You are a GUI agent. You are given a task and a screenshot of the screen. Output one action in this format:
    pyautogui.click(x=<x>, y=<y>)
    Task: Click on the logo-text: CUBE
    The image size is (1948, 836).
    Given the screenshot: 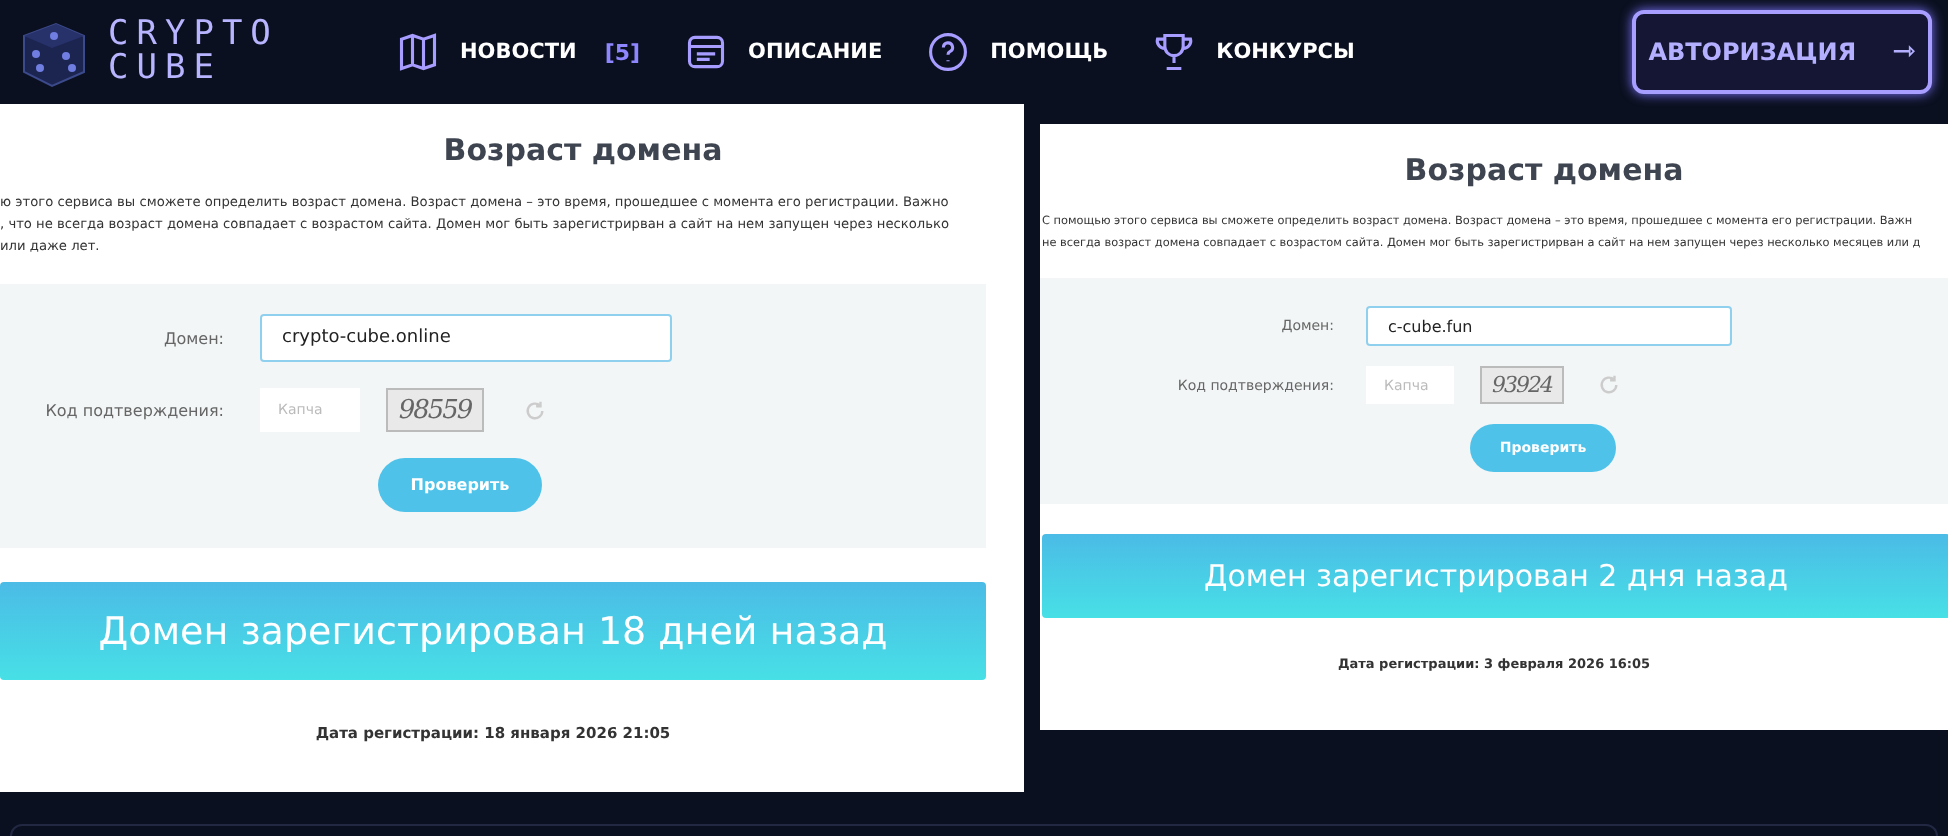 What is the action you would take?
    pyautogui.click(x=166, y=69)
    